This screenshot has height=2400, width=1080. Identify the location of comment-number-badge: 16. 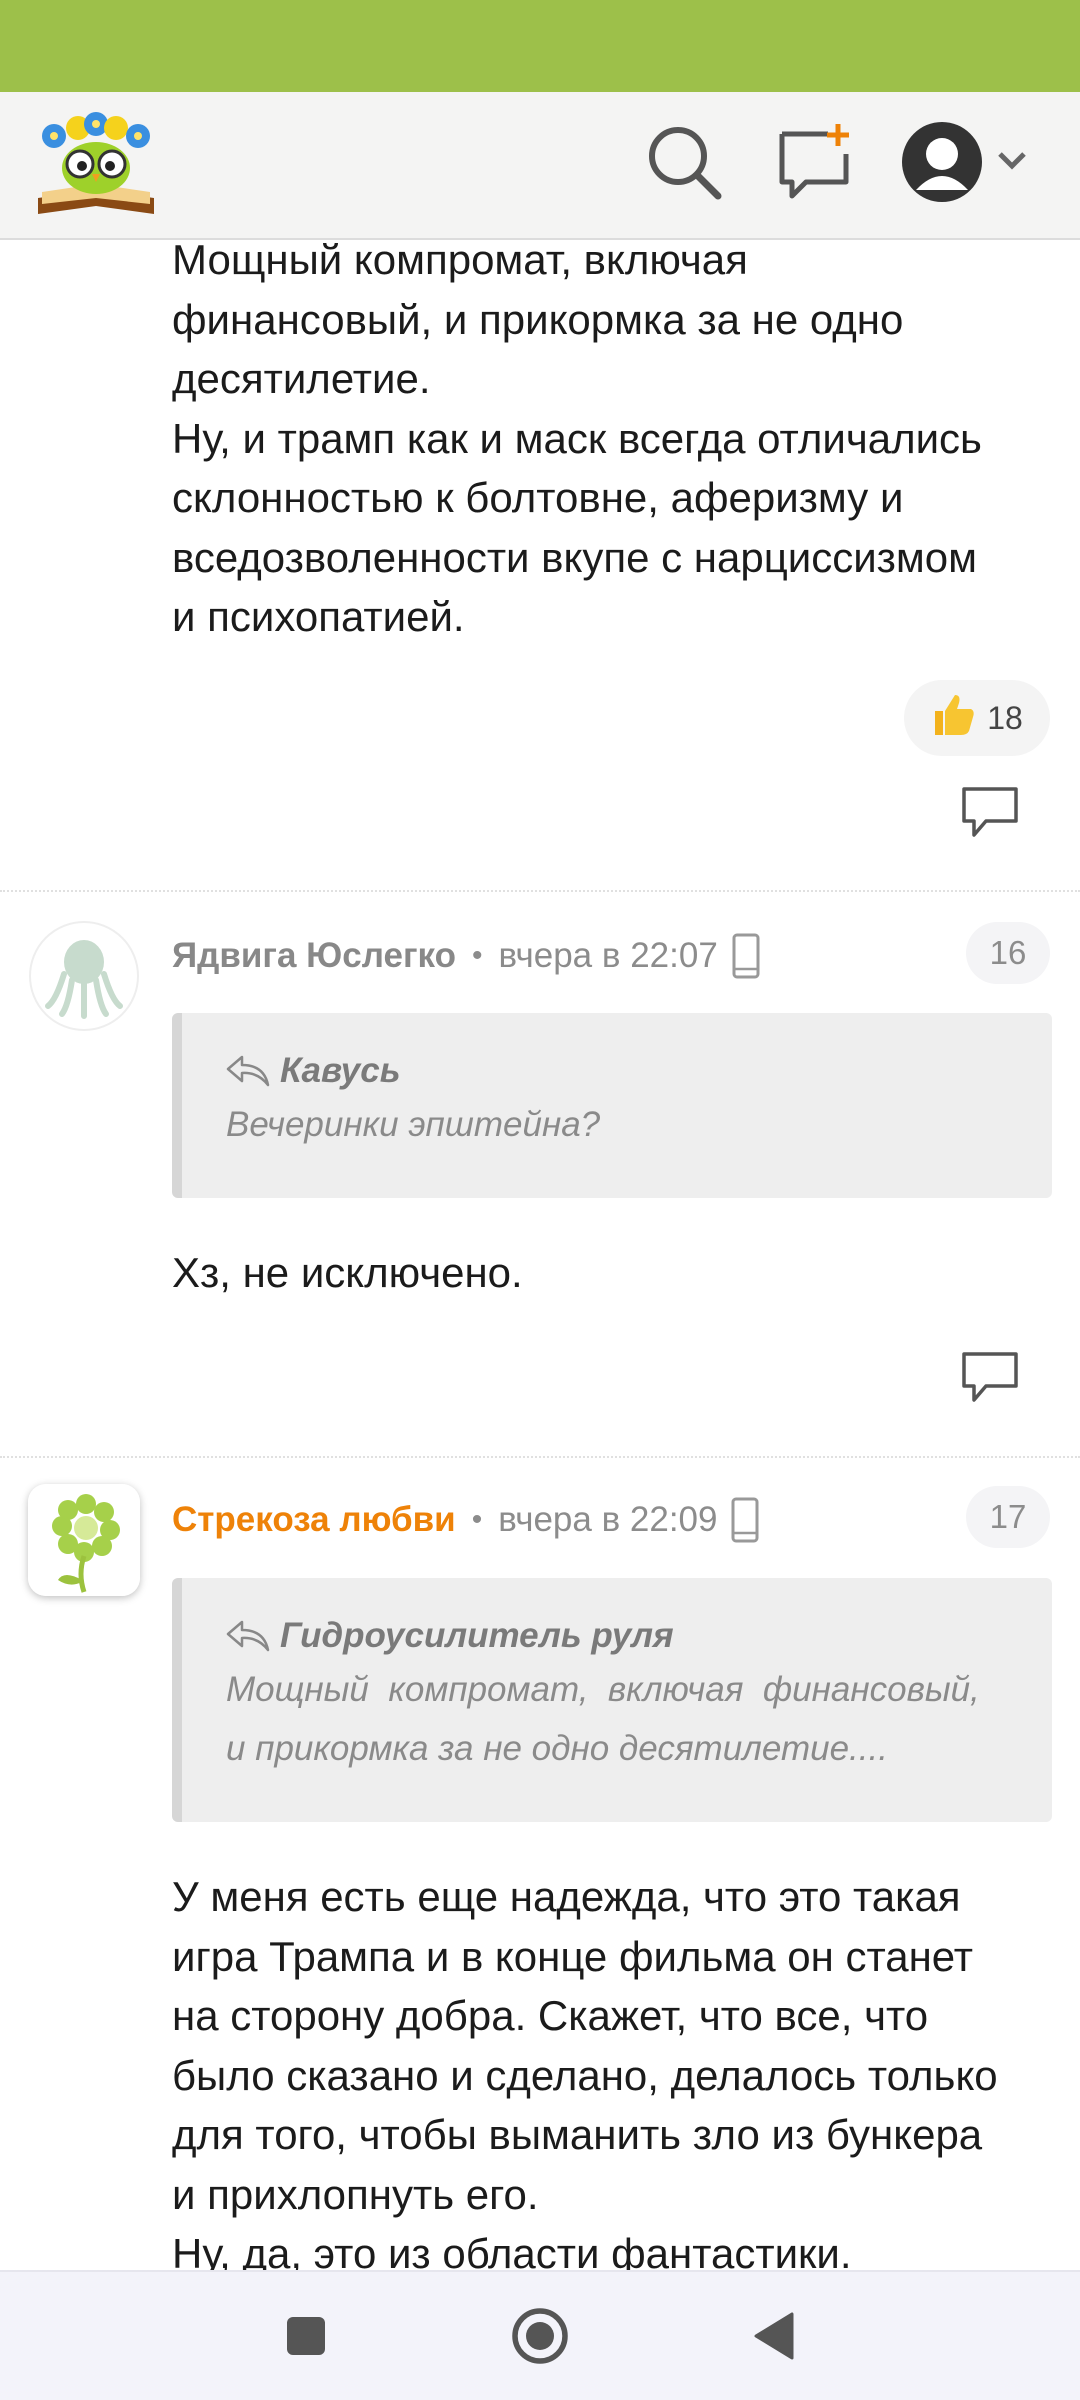
(1008, 953).